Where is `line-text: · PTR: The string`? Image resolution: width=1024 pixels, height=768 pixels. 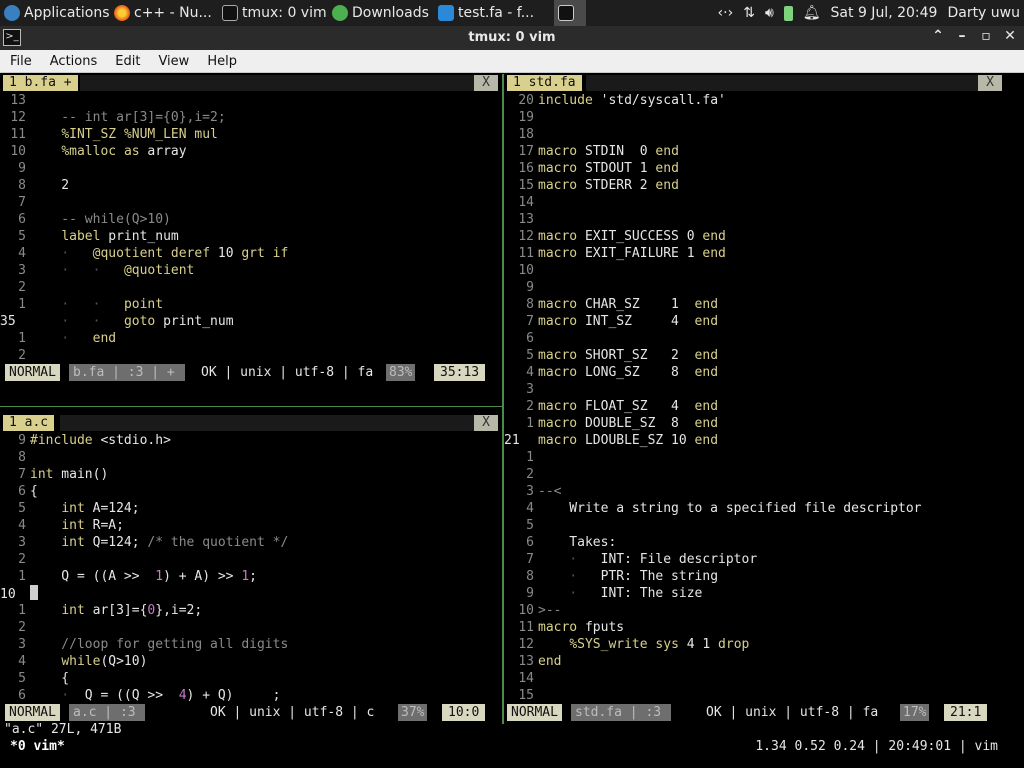
line-text: · PTR: The string is located at coordinates (628, 576).